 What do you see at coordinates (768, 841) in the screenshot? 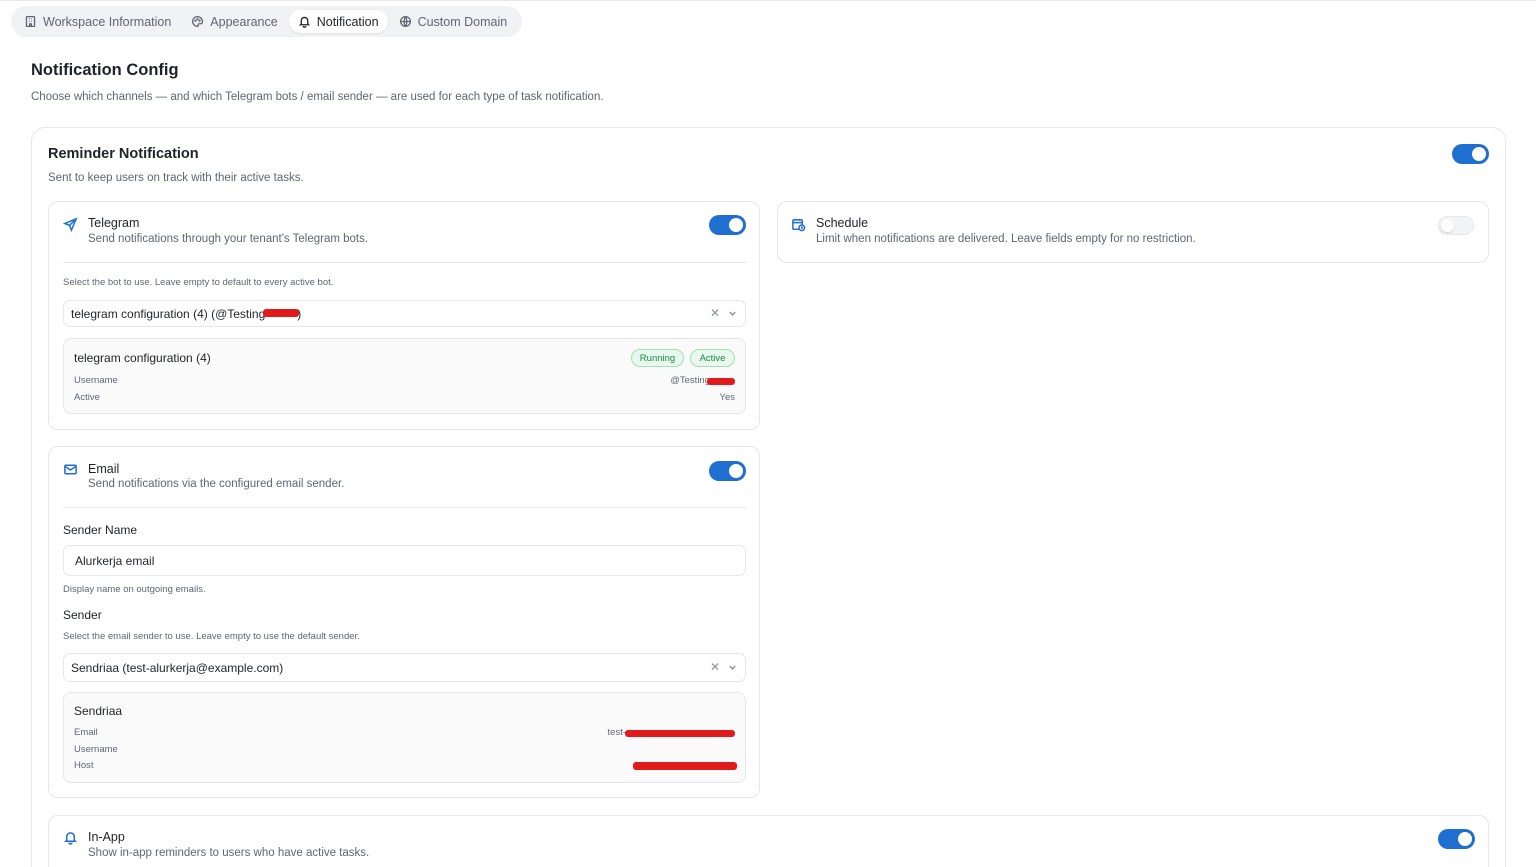
I see `inapp-channel-card` at bounding box center [768, 841].